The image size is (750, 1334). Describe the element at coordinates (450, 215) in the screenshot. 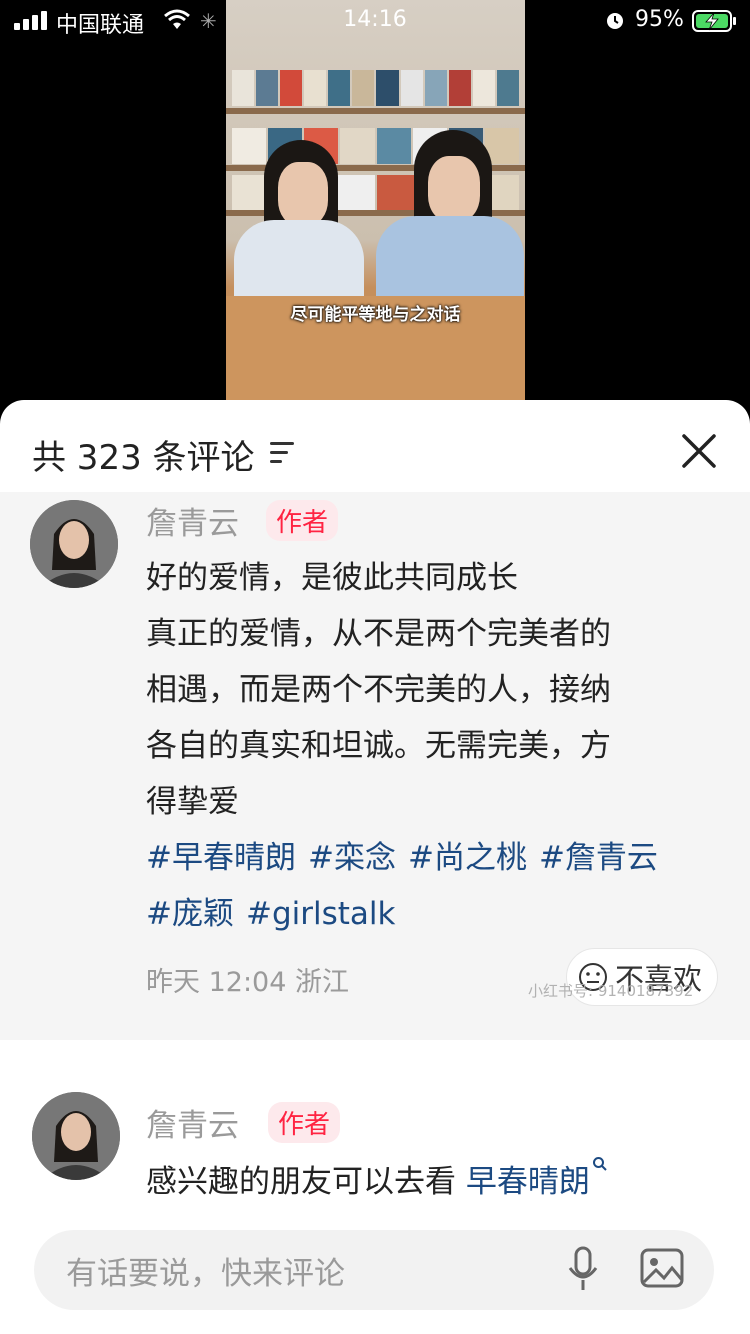

I see `presenter-right` at that location.